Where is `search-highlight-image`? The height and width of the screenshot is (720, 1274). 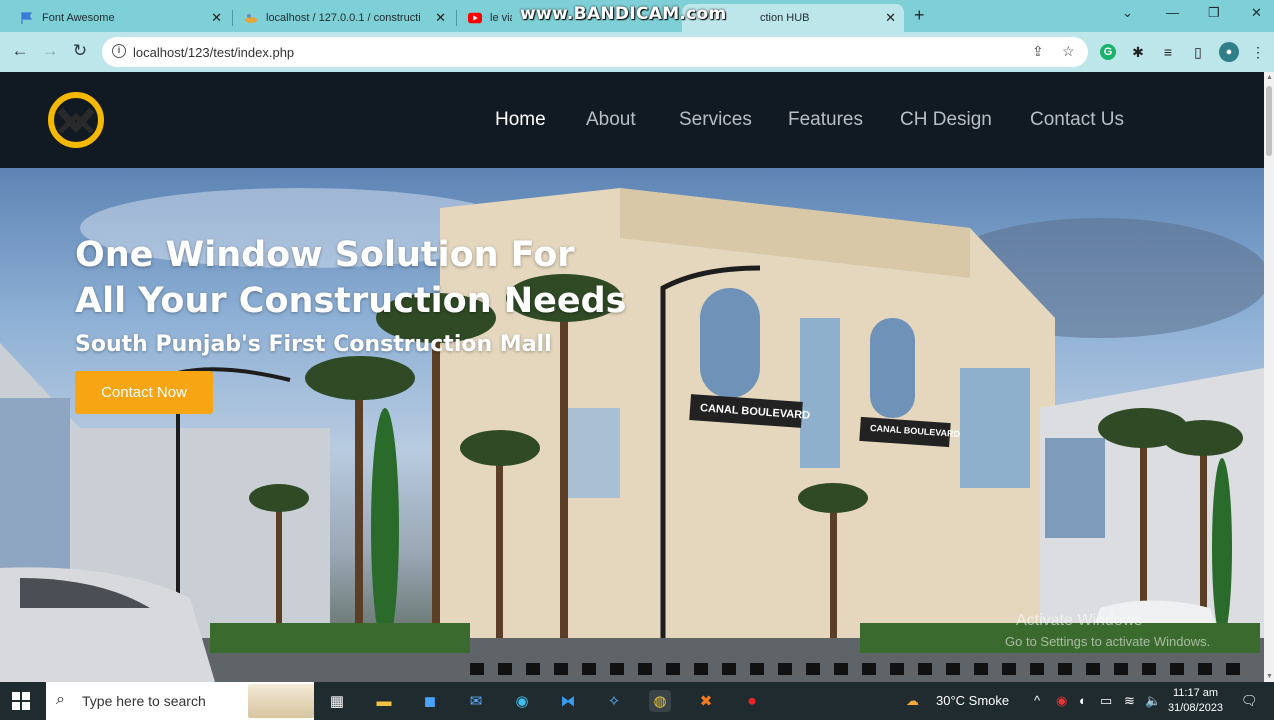
search-highlight-image is located at coordinates (281, 701).